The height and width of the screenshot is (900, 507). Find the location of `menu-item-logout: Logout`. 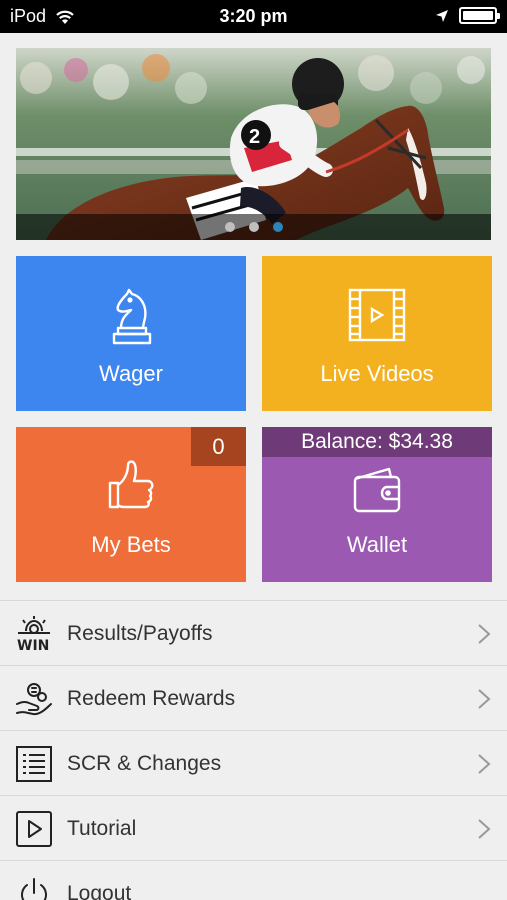

menu-item-logout: Logout is located at coordinates (253, 880).